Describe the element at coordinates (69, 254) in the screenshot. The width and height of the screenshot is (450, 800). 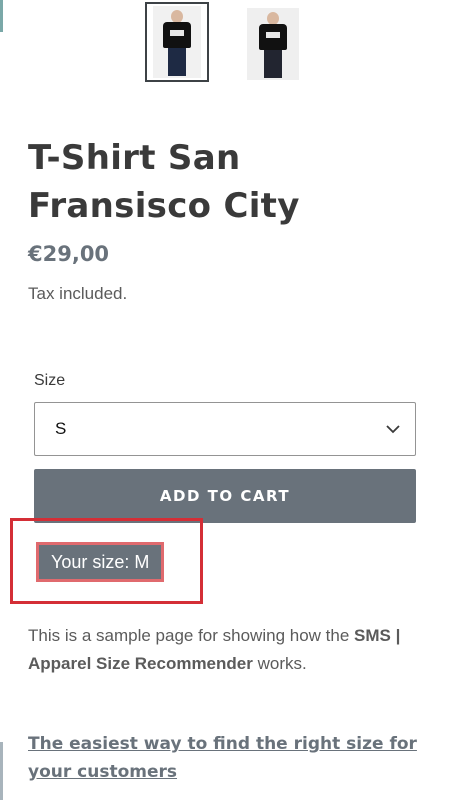
I see `product-price: €29,00` at that location.